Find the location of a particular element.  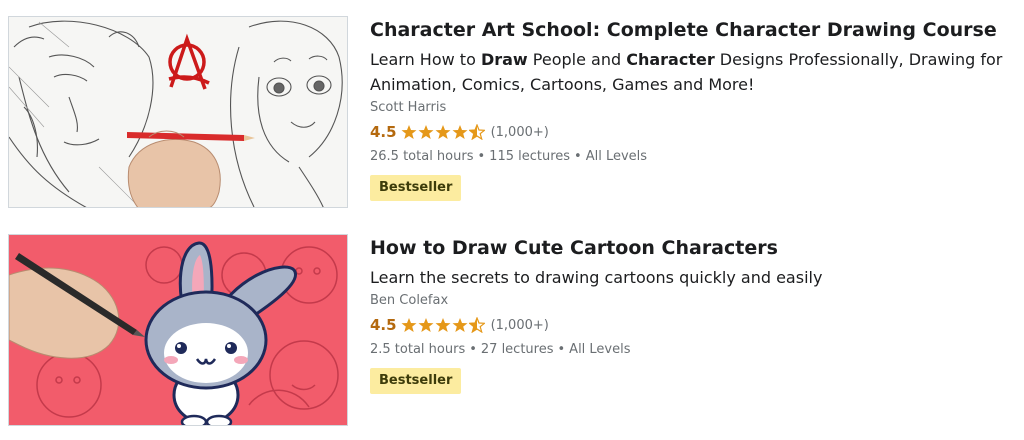

sketch-illustration is located at coordinates (178, 112).